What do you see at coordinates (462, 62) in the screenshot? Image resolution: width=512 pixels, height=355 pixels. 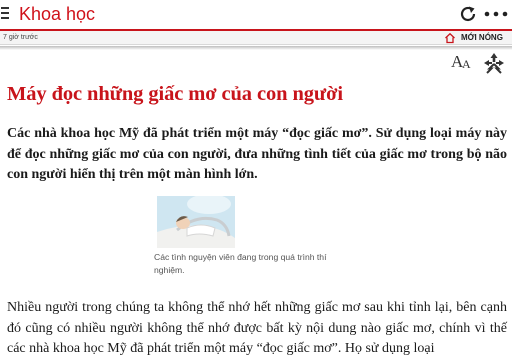 I see `font-size-icon: AA` at bounding box center [462, 62].